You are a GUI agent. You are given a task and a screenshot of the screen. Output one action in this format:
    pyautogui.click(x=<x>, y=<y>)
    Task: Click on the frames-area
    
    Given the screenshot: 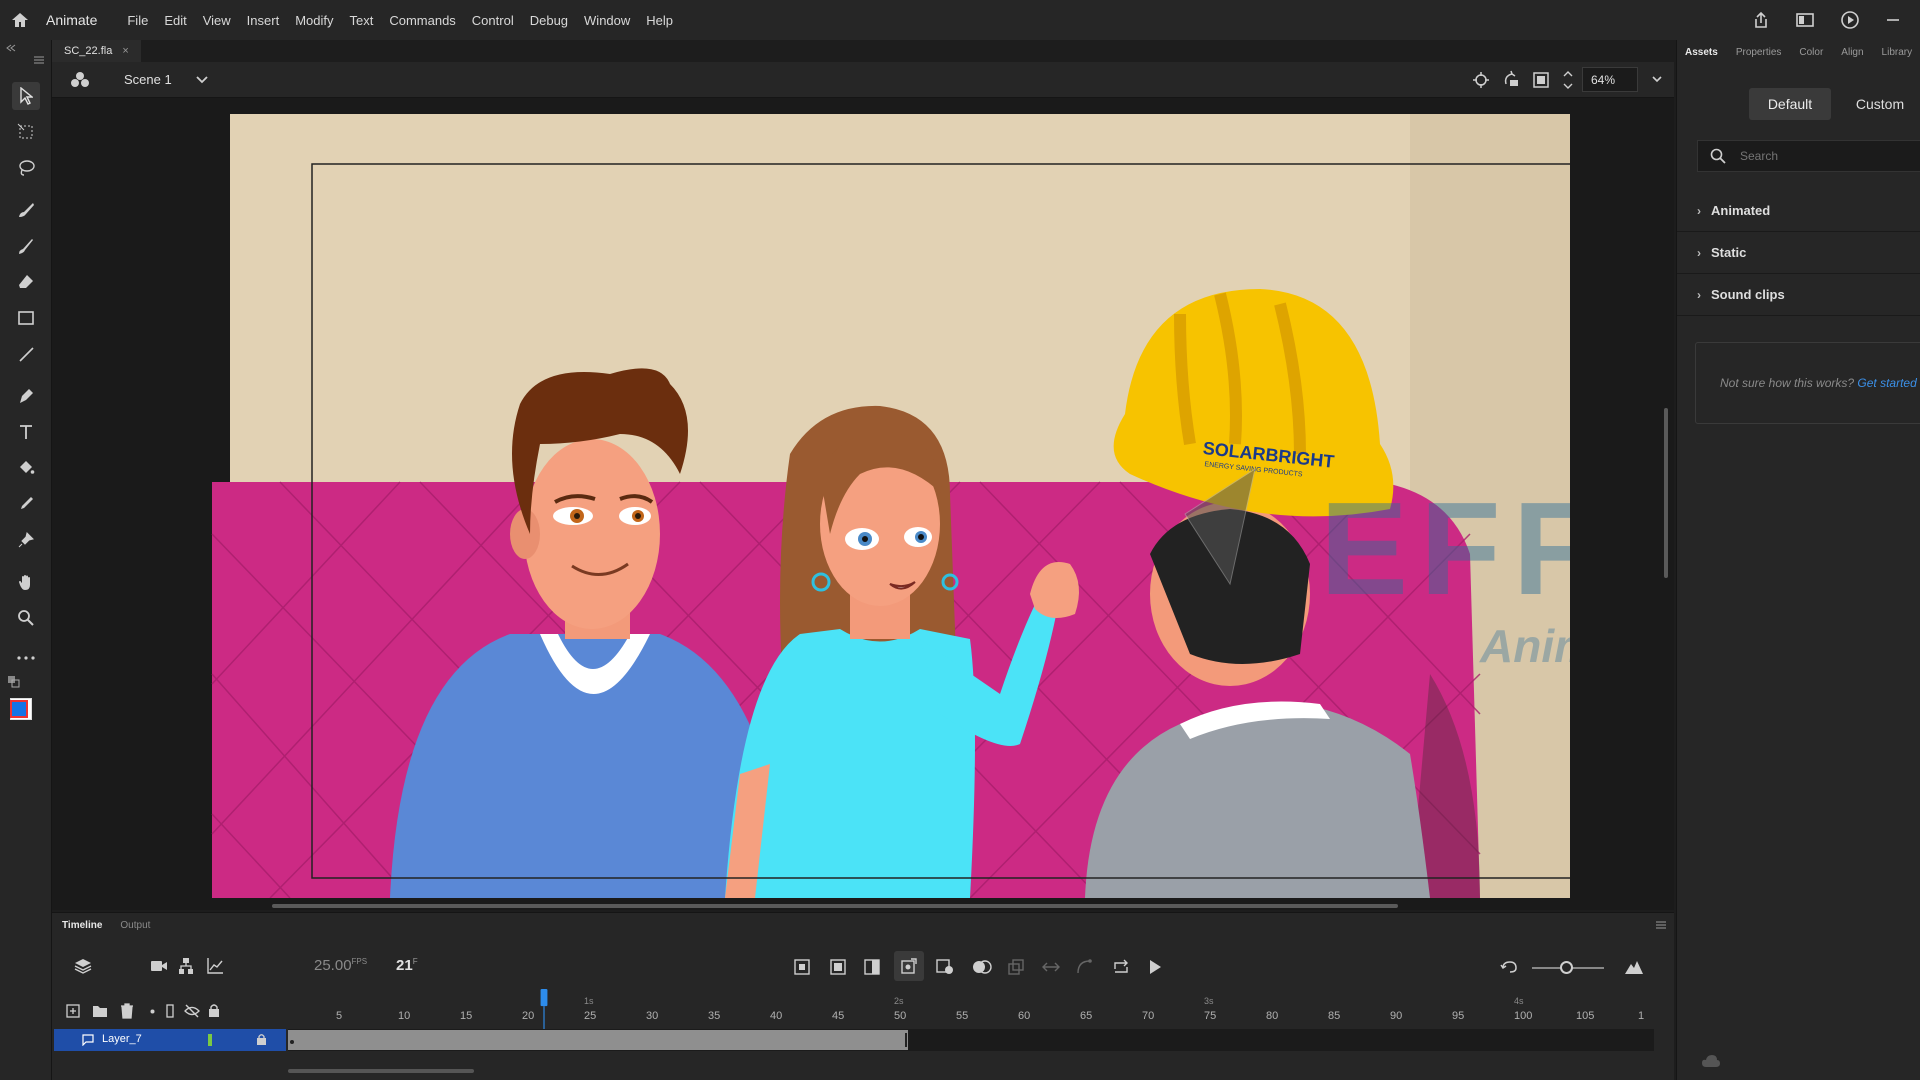 What is the action you would take?
    pyautogui.click(x=971, y=1040)
    